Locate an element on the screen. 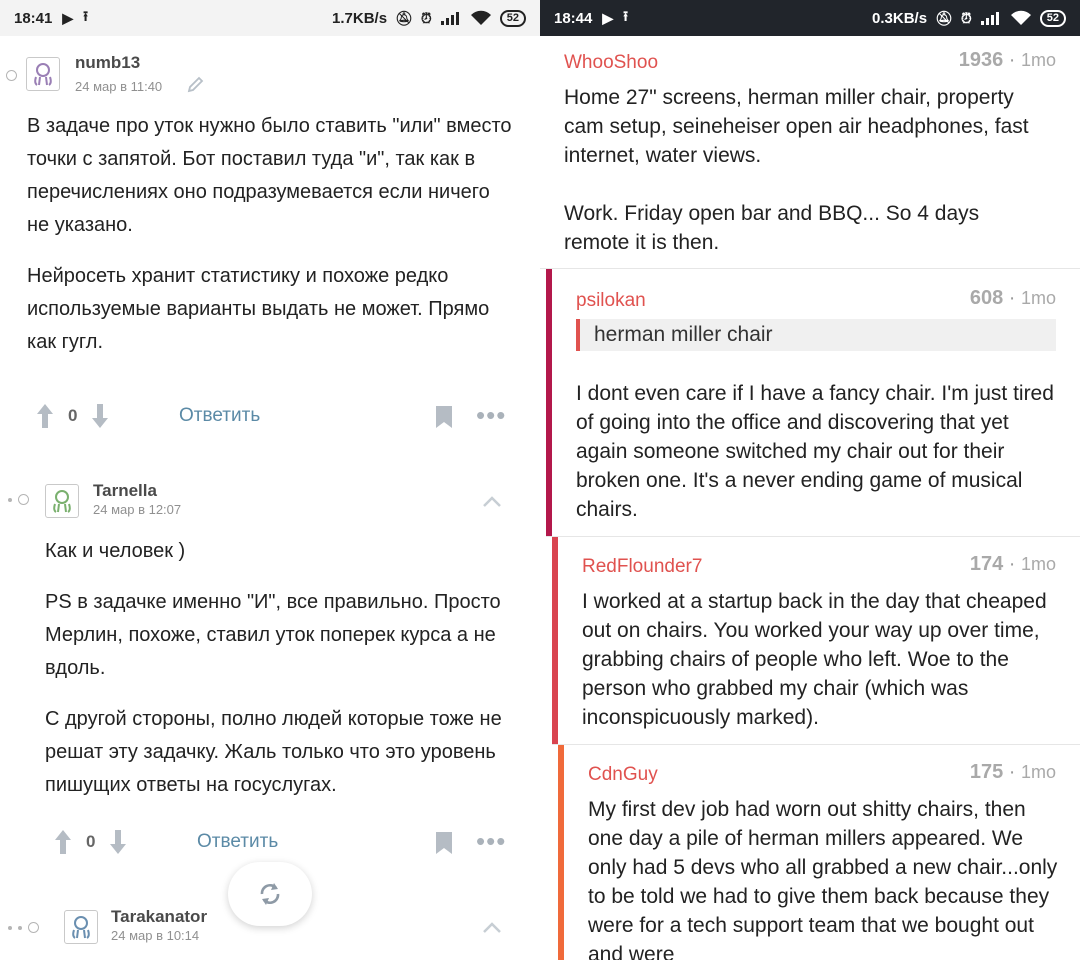  comment-paragraph: Как и человек ) is located at coordinates (115, 551).